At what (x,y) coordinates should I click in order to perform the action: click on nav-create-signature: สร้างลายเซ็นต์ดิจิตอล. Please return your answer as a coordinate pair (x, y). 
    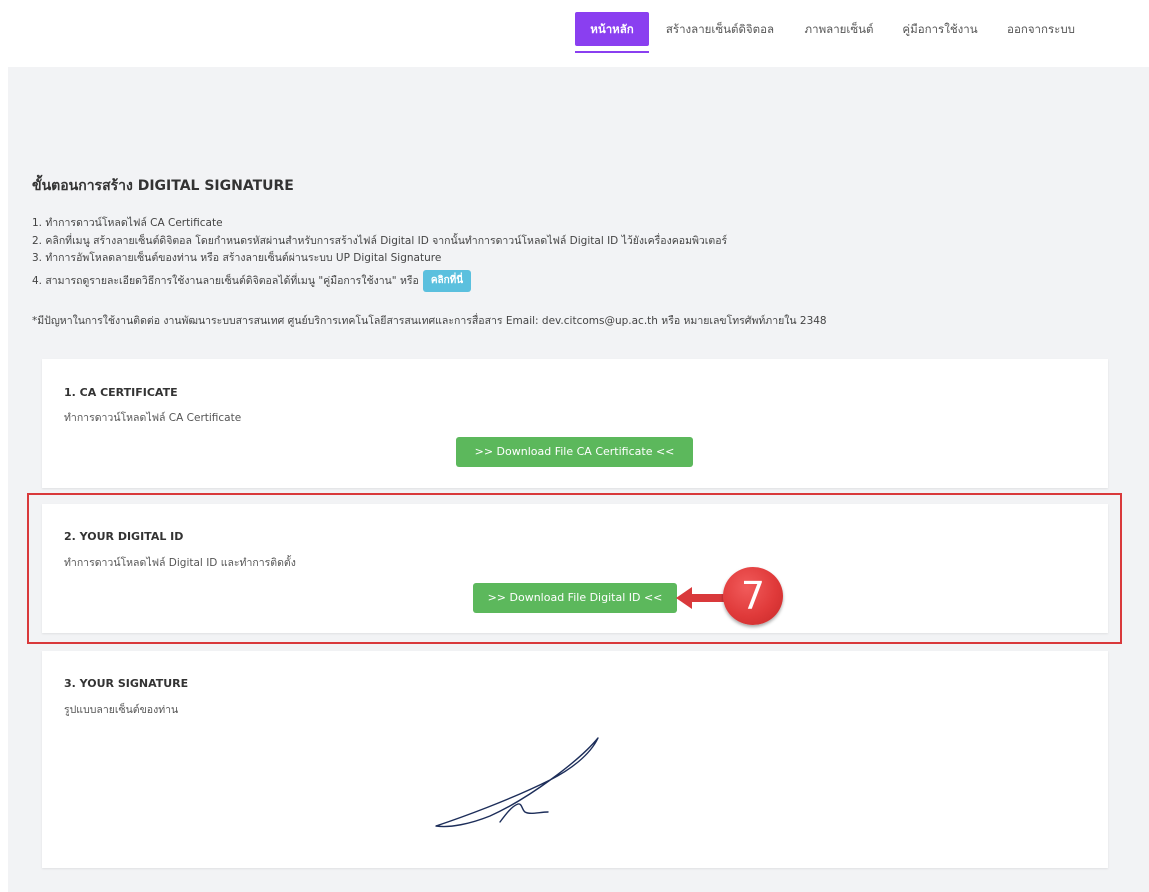
    Looking at the image, I should click on (720, 29).